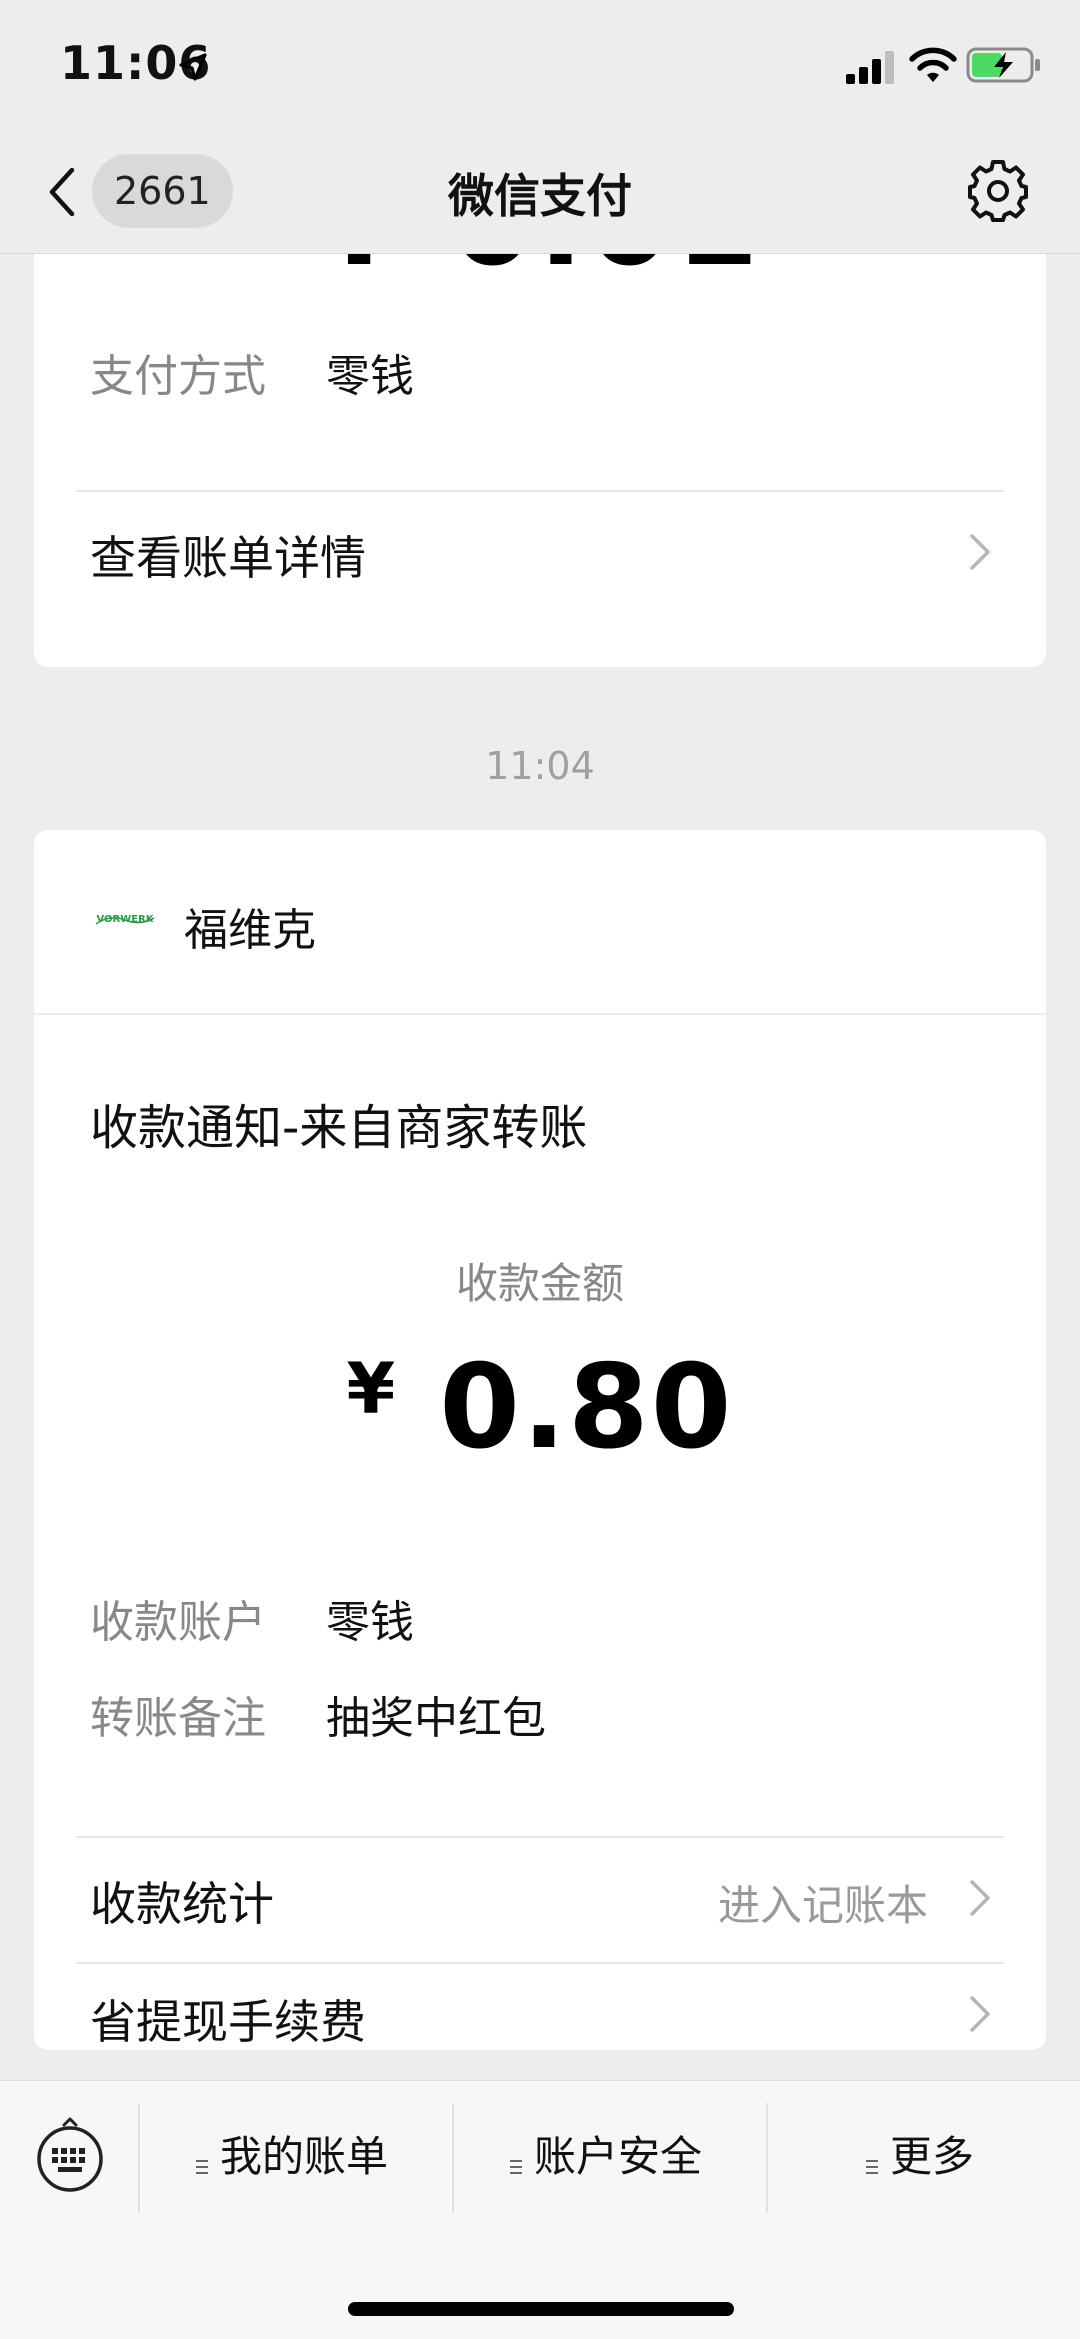 Image resolution: width=1080 pixels, height=2339 pixels. What do you see at coordinates (998, 190) in the screenshot?
I see `gear-icon` at bounding box center [998, 190].